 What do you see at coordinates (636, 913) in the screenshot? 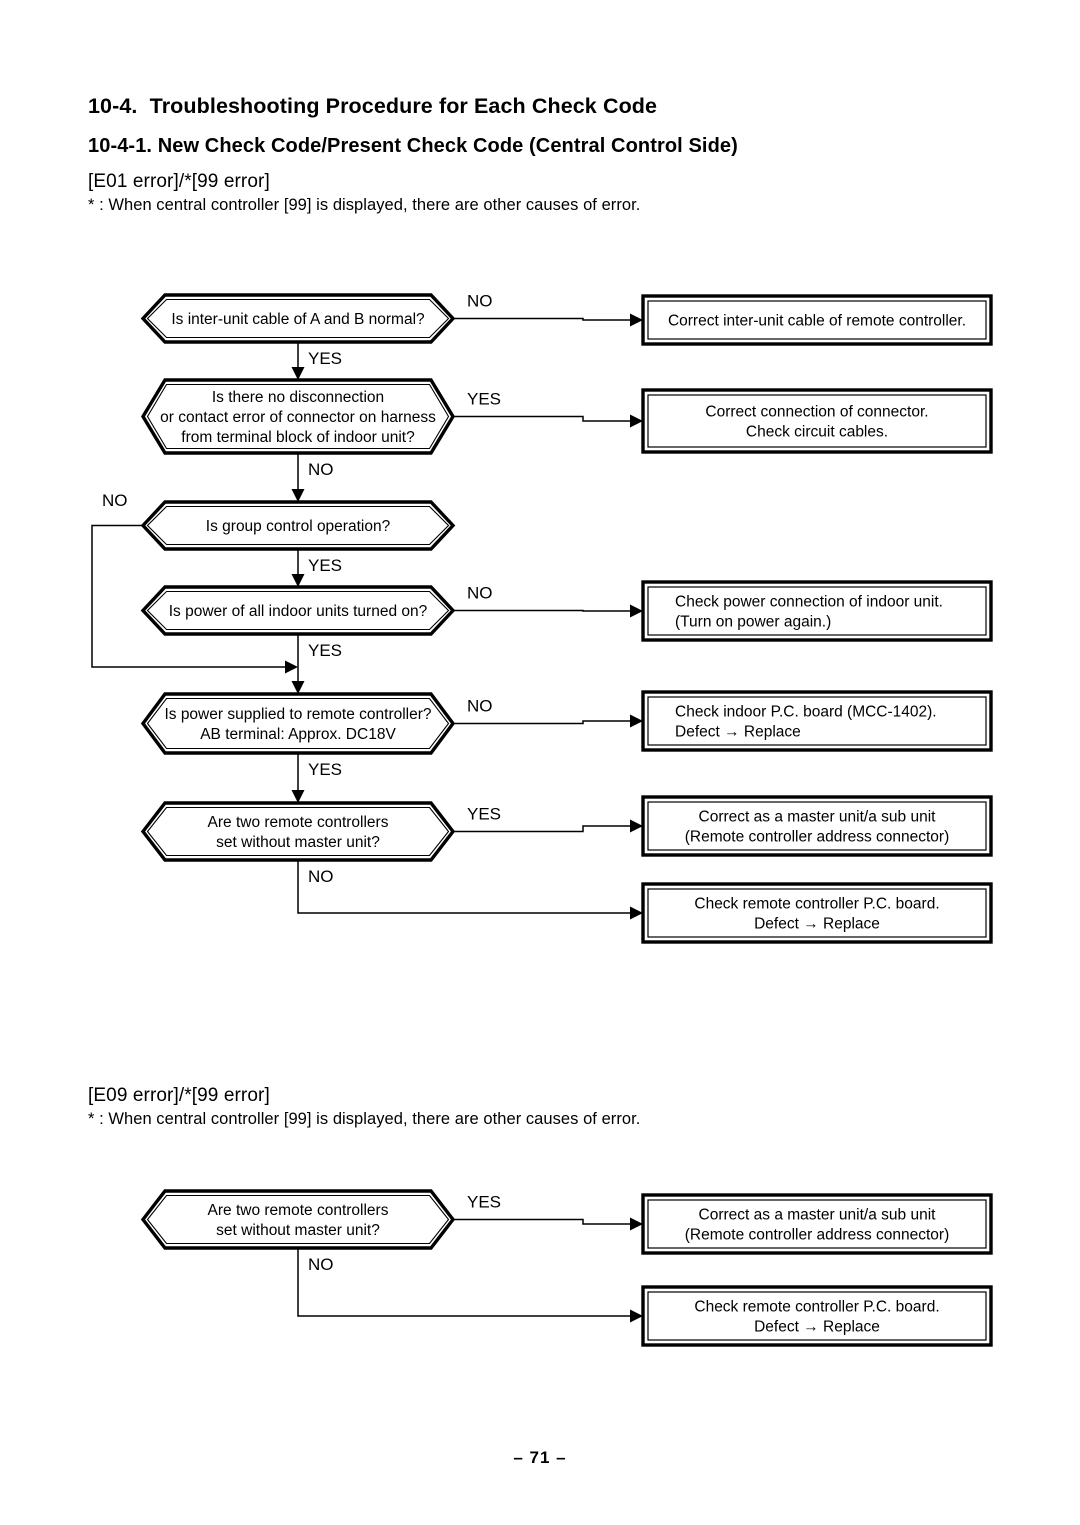
I see `arrow-right-final` at bounding box center [636, 913].